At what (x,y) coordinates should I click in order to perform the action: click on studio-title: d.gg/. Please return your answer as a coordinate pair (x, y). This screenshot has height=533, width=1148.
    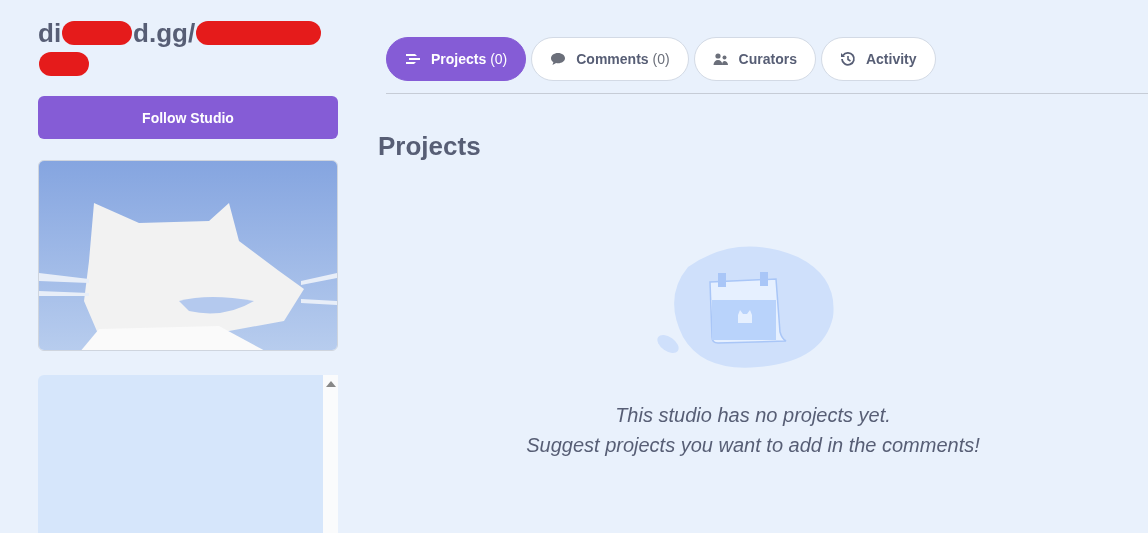
    Looking at the image, I should click on (164, 33).